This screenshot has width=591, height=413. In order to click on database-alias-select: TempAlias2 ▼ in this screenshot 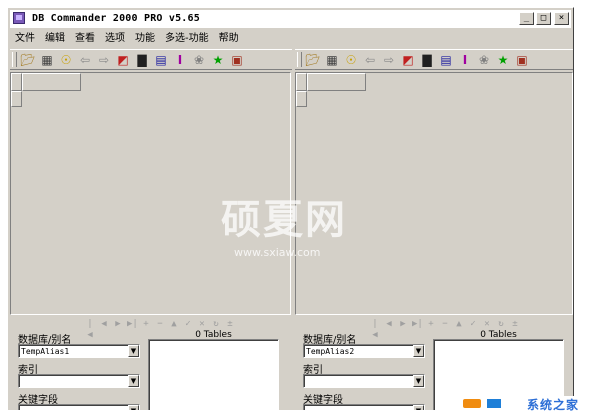, I will do `click(364, 351)`.